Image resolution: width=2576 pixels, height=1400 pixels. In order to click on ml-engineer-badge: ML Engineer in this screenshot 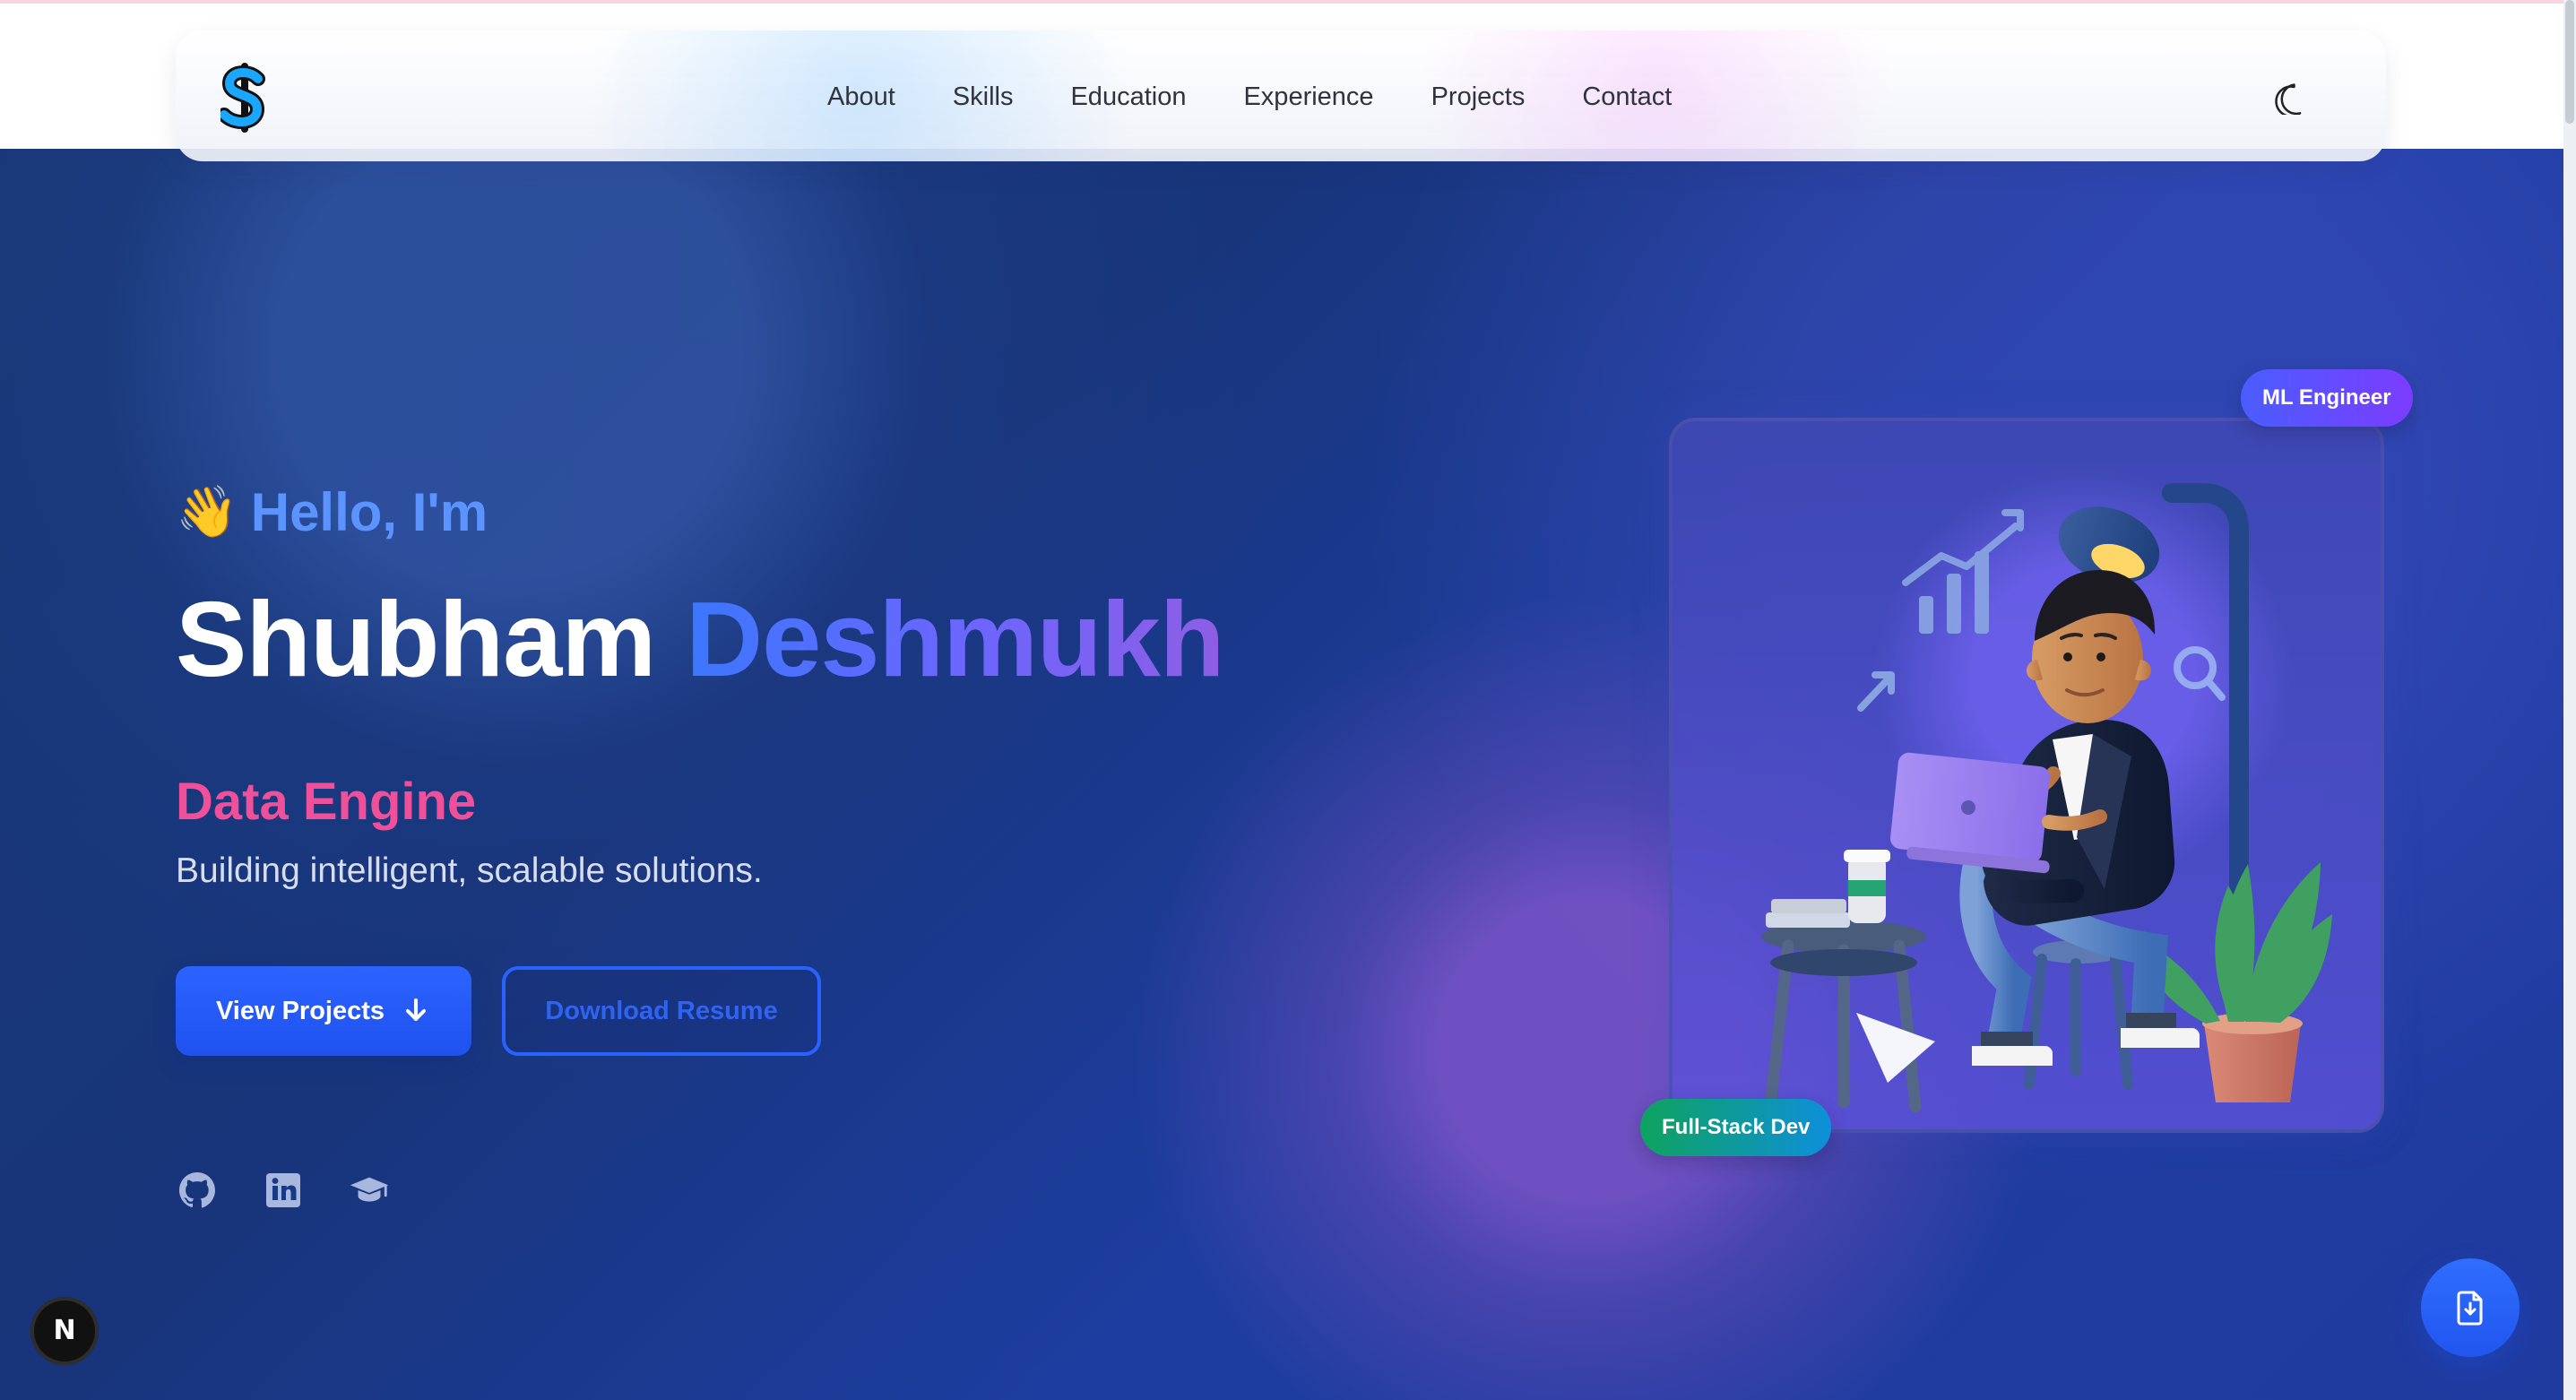, I will do `click(2327, 398)`.